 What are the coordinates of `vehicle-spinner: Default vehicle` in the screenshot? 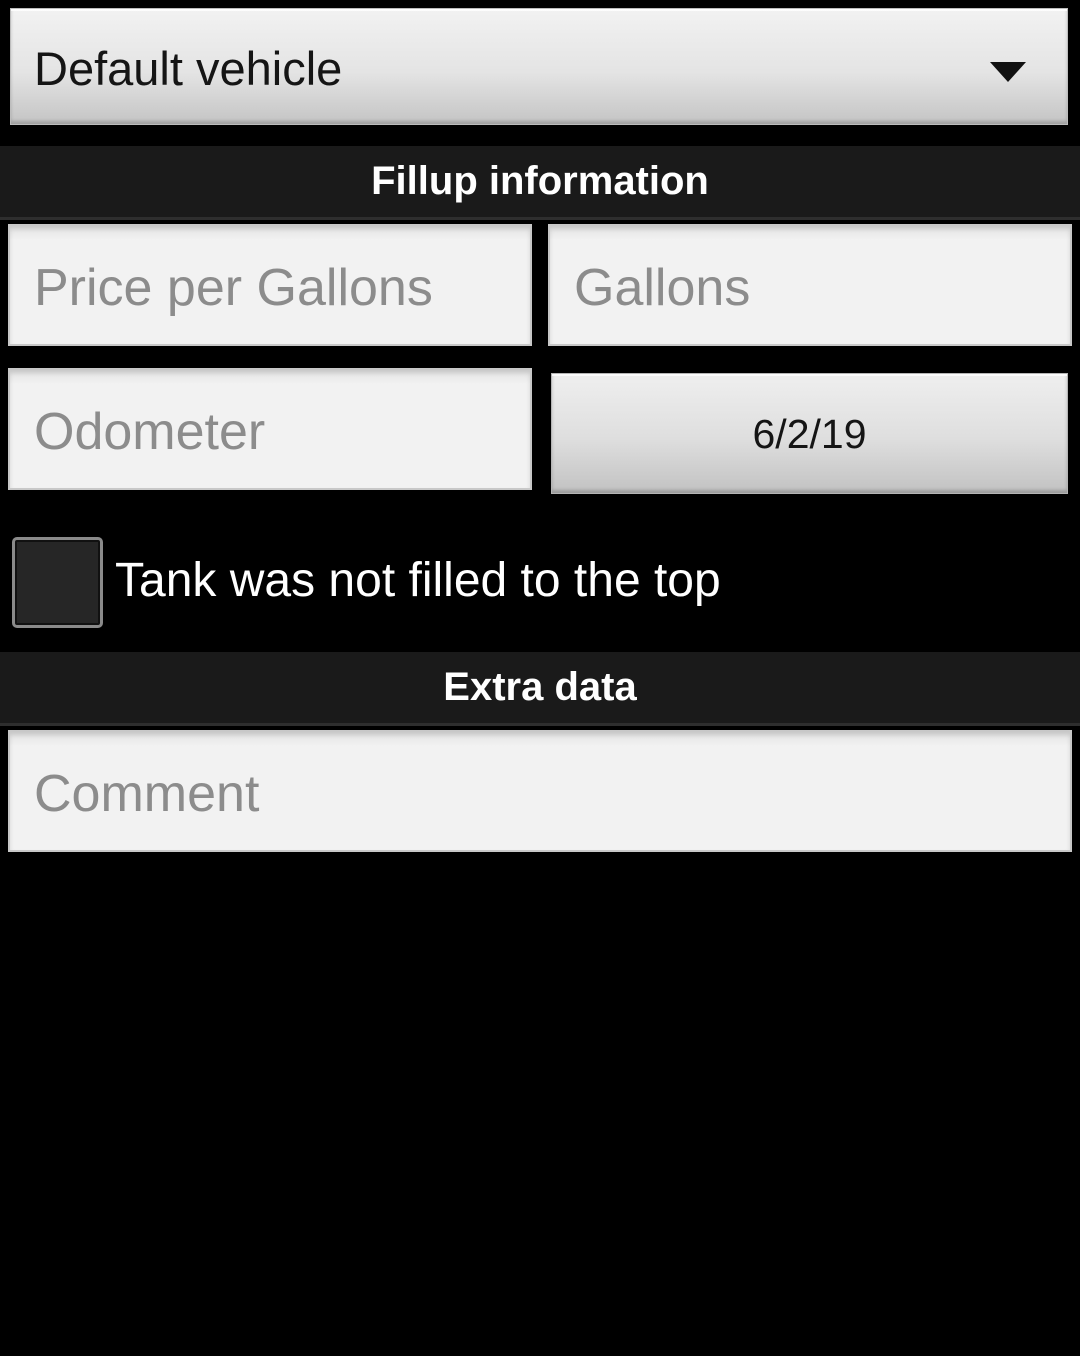 It's located at (539, 66).